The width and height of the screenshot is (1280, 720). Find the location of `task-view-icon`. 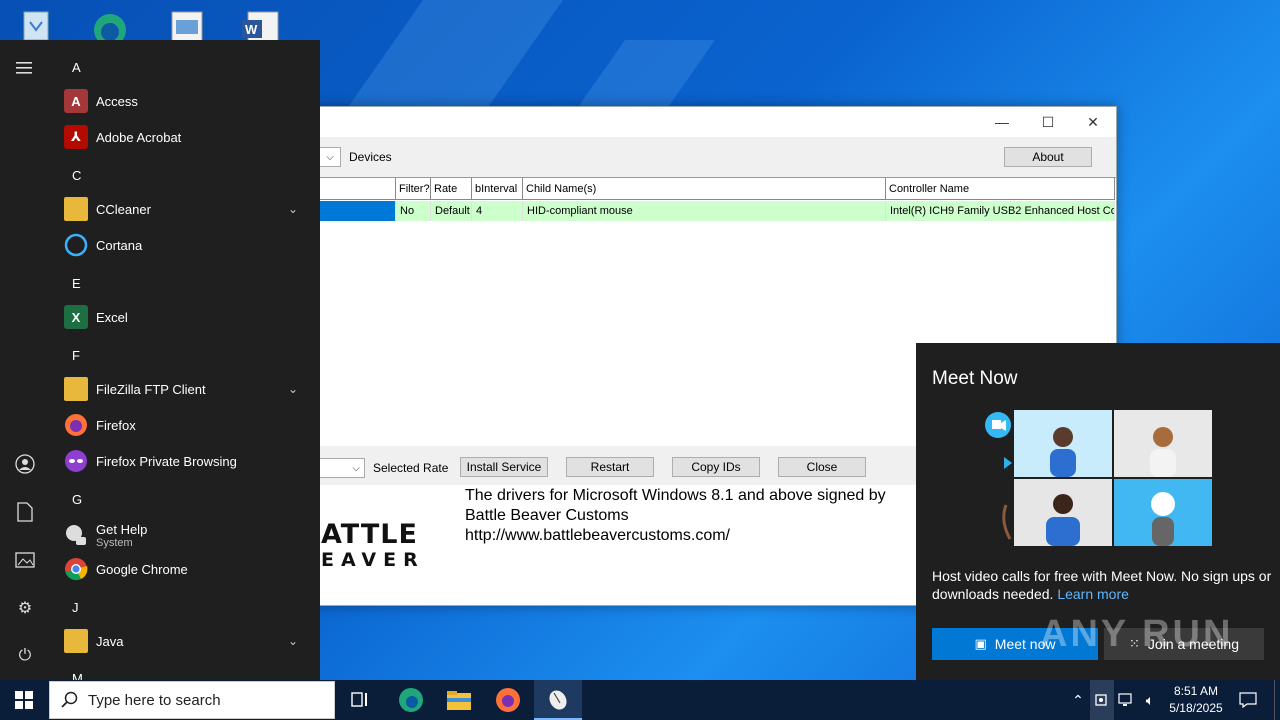

task-view-icon is located at coordinates (360, 700).